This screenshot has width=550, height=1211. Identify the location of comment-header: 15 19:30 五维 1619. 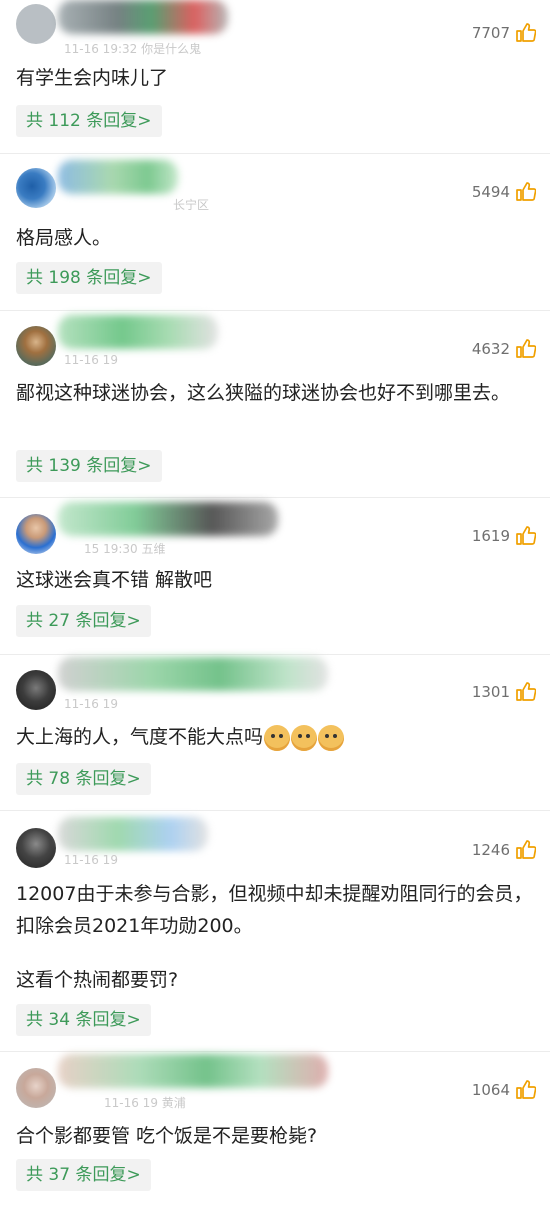
(275, 528).